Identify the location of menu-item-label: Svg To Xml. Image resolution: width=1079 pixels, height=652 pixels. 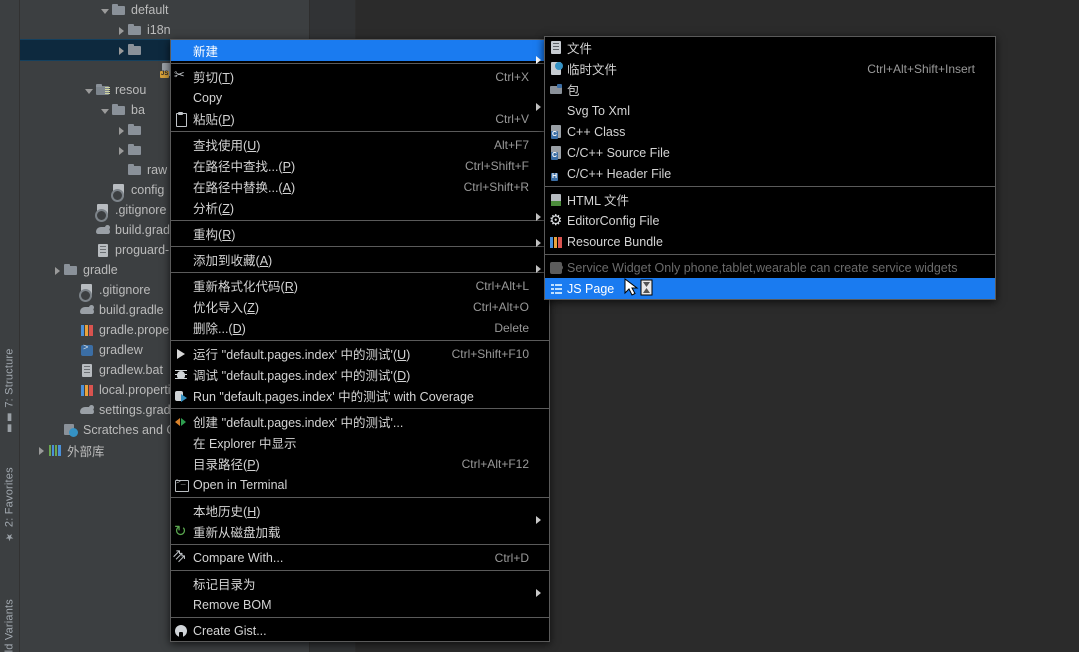
(598, 110).